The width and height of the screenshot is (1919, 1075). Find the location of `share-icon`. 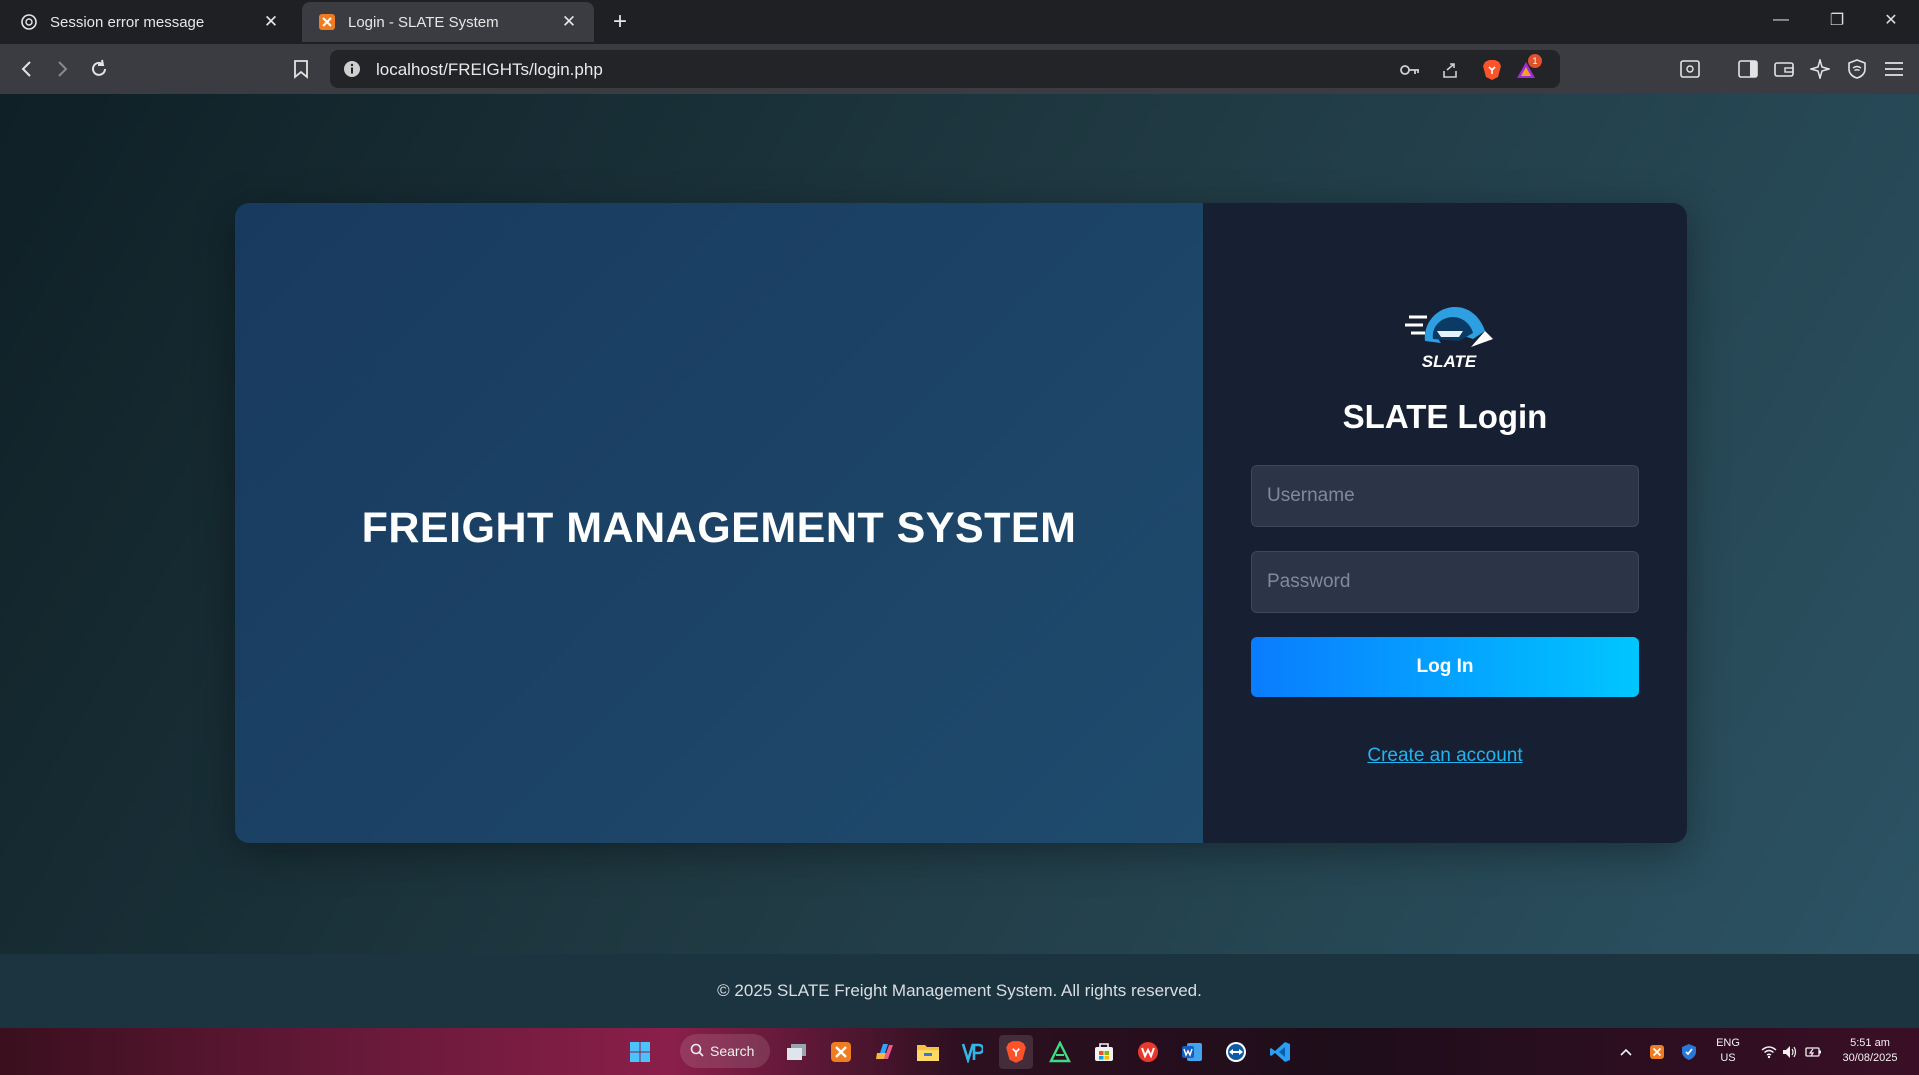

share-icon is located at coordinates (1450, 70).